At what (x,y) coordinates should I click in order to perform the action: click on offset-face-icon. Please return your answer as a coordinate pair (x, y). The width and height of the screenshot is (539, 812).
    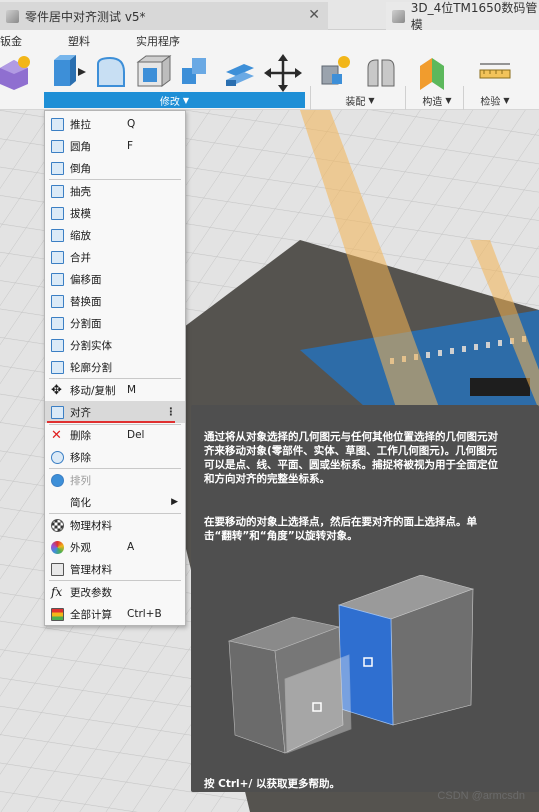
    Looking at the image, I should click on (240, 75).